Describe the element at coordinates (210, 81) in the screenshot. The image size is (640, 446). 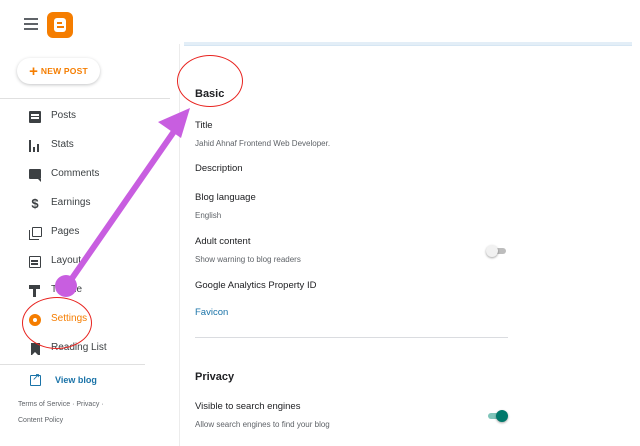
I see `annotation-circle-basic` at that location.